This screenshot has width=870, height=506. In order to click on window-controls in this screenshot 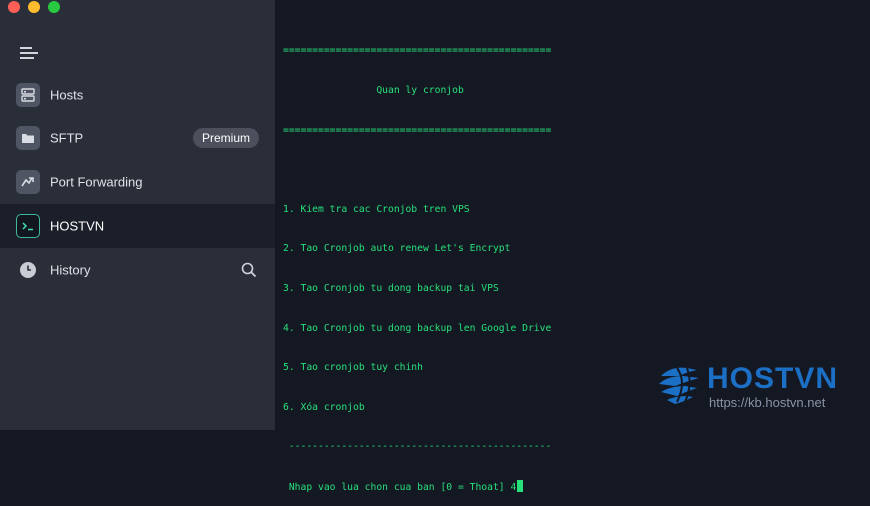, I will do `click(34, 7)`.